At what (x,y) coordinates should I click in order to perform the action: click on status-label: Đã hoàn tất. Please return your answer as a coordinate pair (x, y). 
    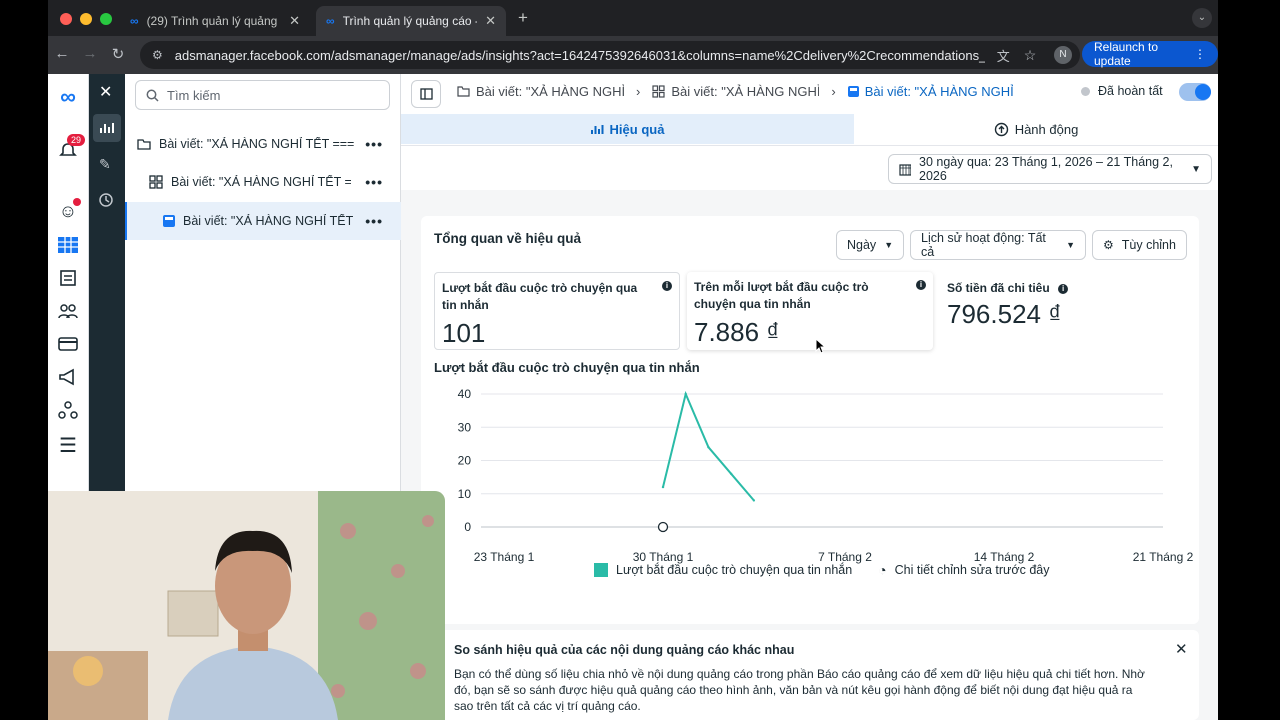
    Looking at the image, I should click on (1130, 91).